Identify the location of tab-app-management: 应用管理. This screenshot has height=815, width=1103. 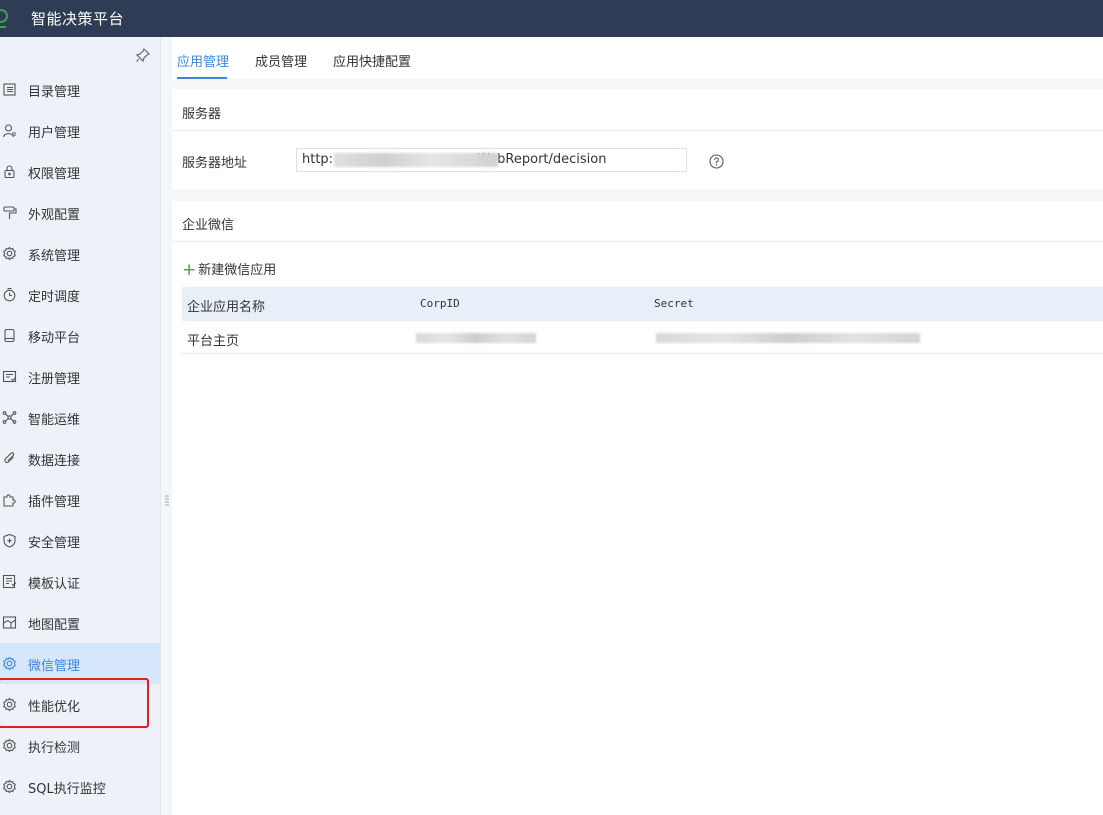
(203, 60).